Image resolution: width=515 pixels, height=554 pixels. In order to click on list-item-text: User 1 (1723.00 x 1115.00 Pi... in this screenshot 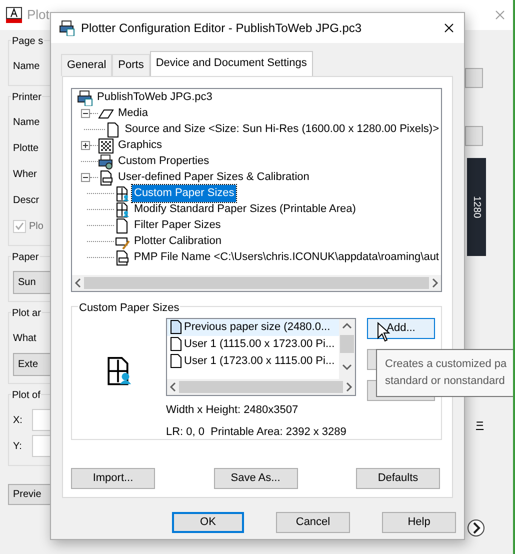, I will do `click(259, 361)`.